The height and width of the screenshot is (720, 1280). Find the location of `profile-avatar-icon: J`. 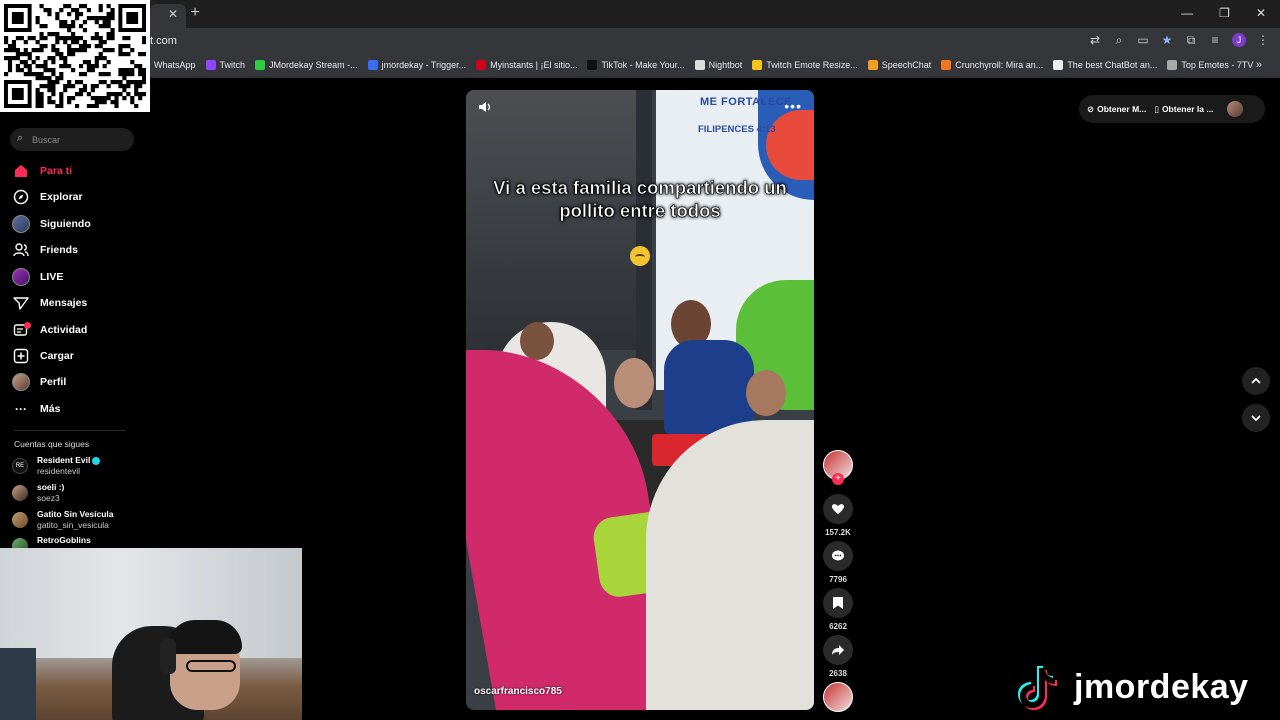

profile-avatar-icon: J is located at coordinates (1239, 40).